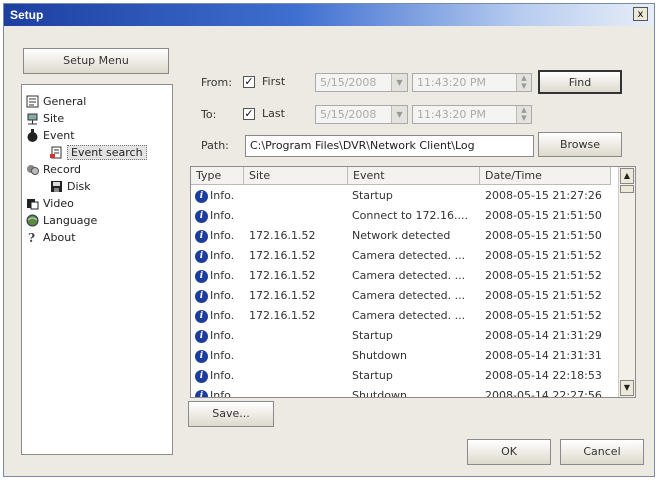 This screenshot has width=659, height=482. Describe the element at coordinates (543, 195) in the screenshot. I see `datetime-cell: 2008-05-15 21:27:26` at that location.